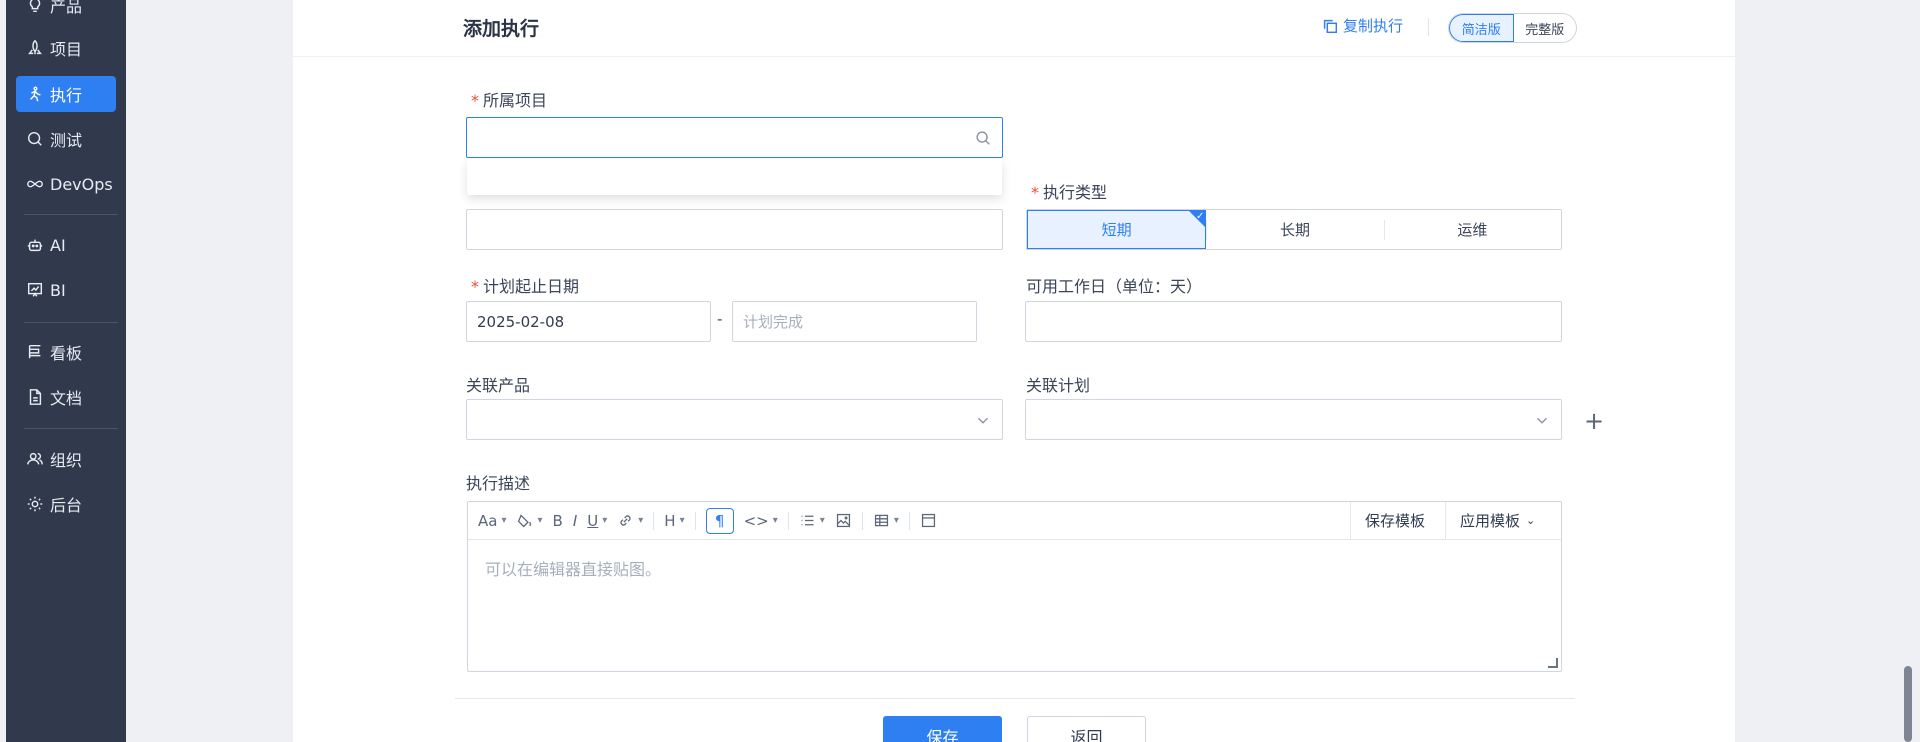 The image size is (1920, 742). Describe the element at coordinates (1545, 28) in the screenshot. I see `version-full-button: 完整版` at that location.